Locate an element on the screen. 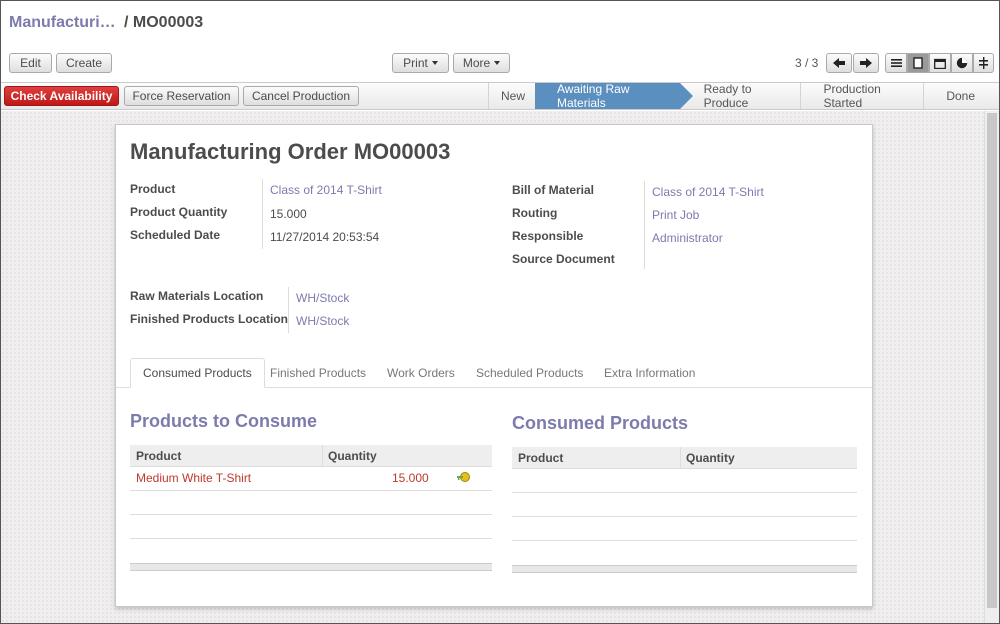  consume-key-icon is located at coordinates (464, 478).